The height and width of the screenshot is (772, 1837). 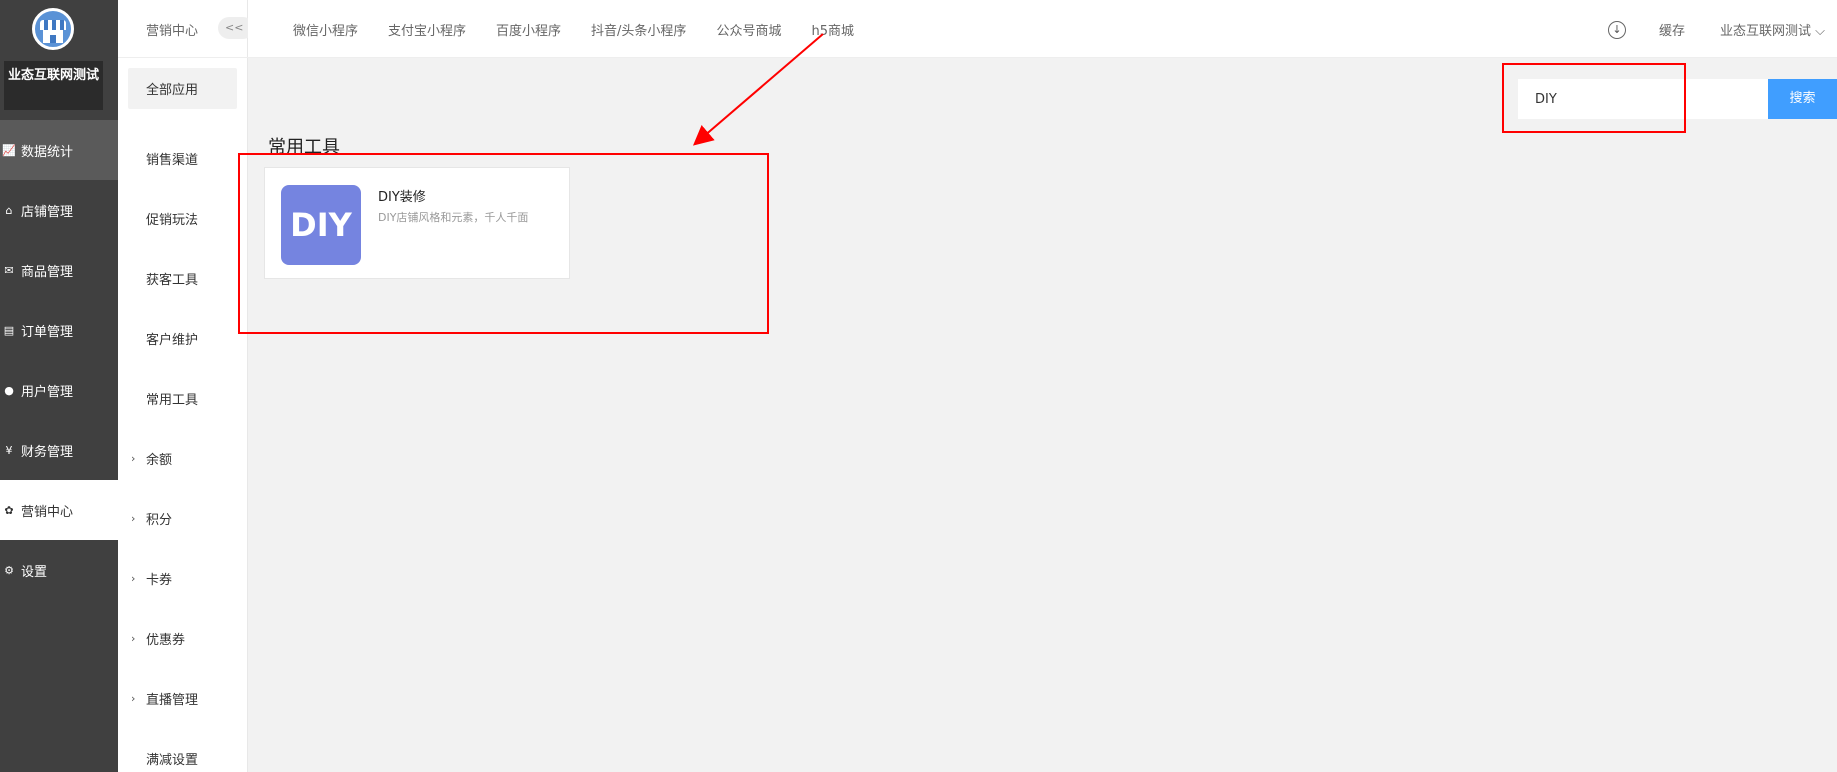 What do you see at coordinates (588, 29) in the screenshot?
I see `platform-tabs: 微信小程序 支付宝小程序 百度小程序 抖音/头条小程序 公众号商城 h5商城` at bounding box center [588, 29].